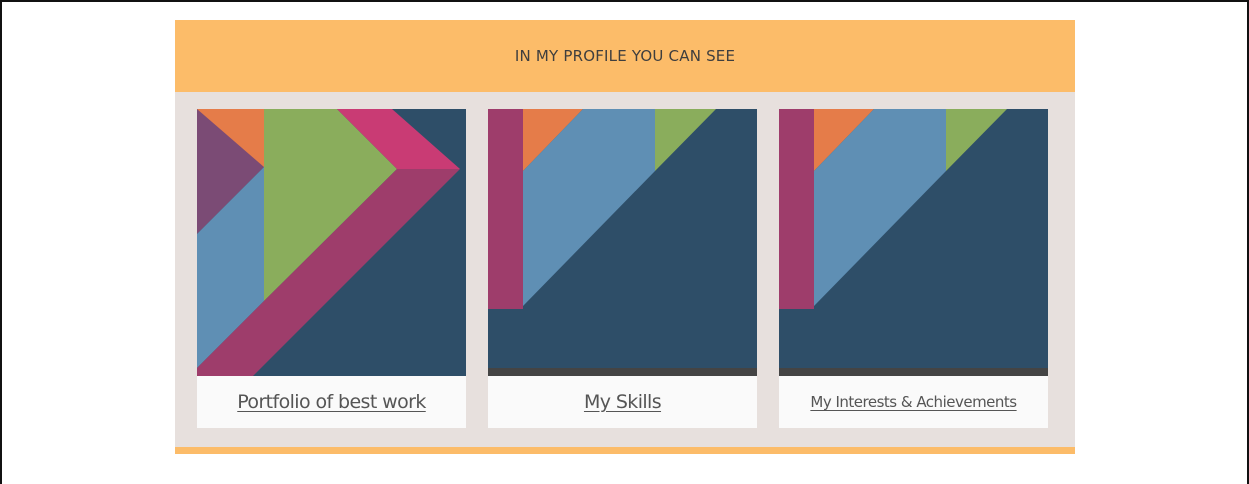 The image size is (1249, 484). I want to click on card-portfolio: Portfolio of best work, so click(331, 268).